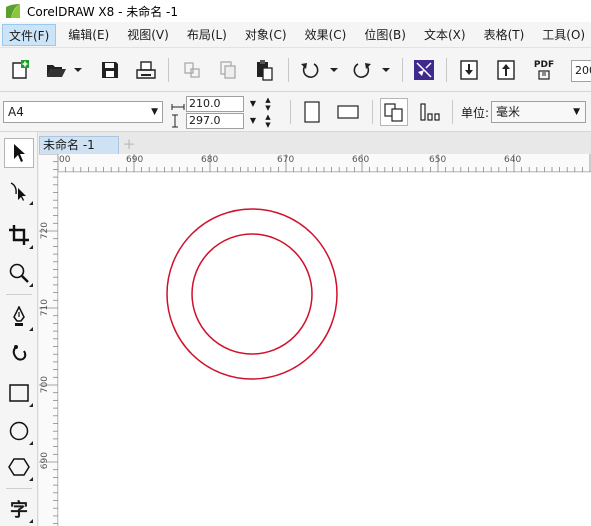 Image resolution: width=591 pixels, height=526 pixels. Describe the element at coordinates (506, 70) in the screenshot. I see `export-button` at that location.